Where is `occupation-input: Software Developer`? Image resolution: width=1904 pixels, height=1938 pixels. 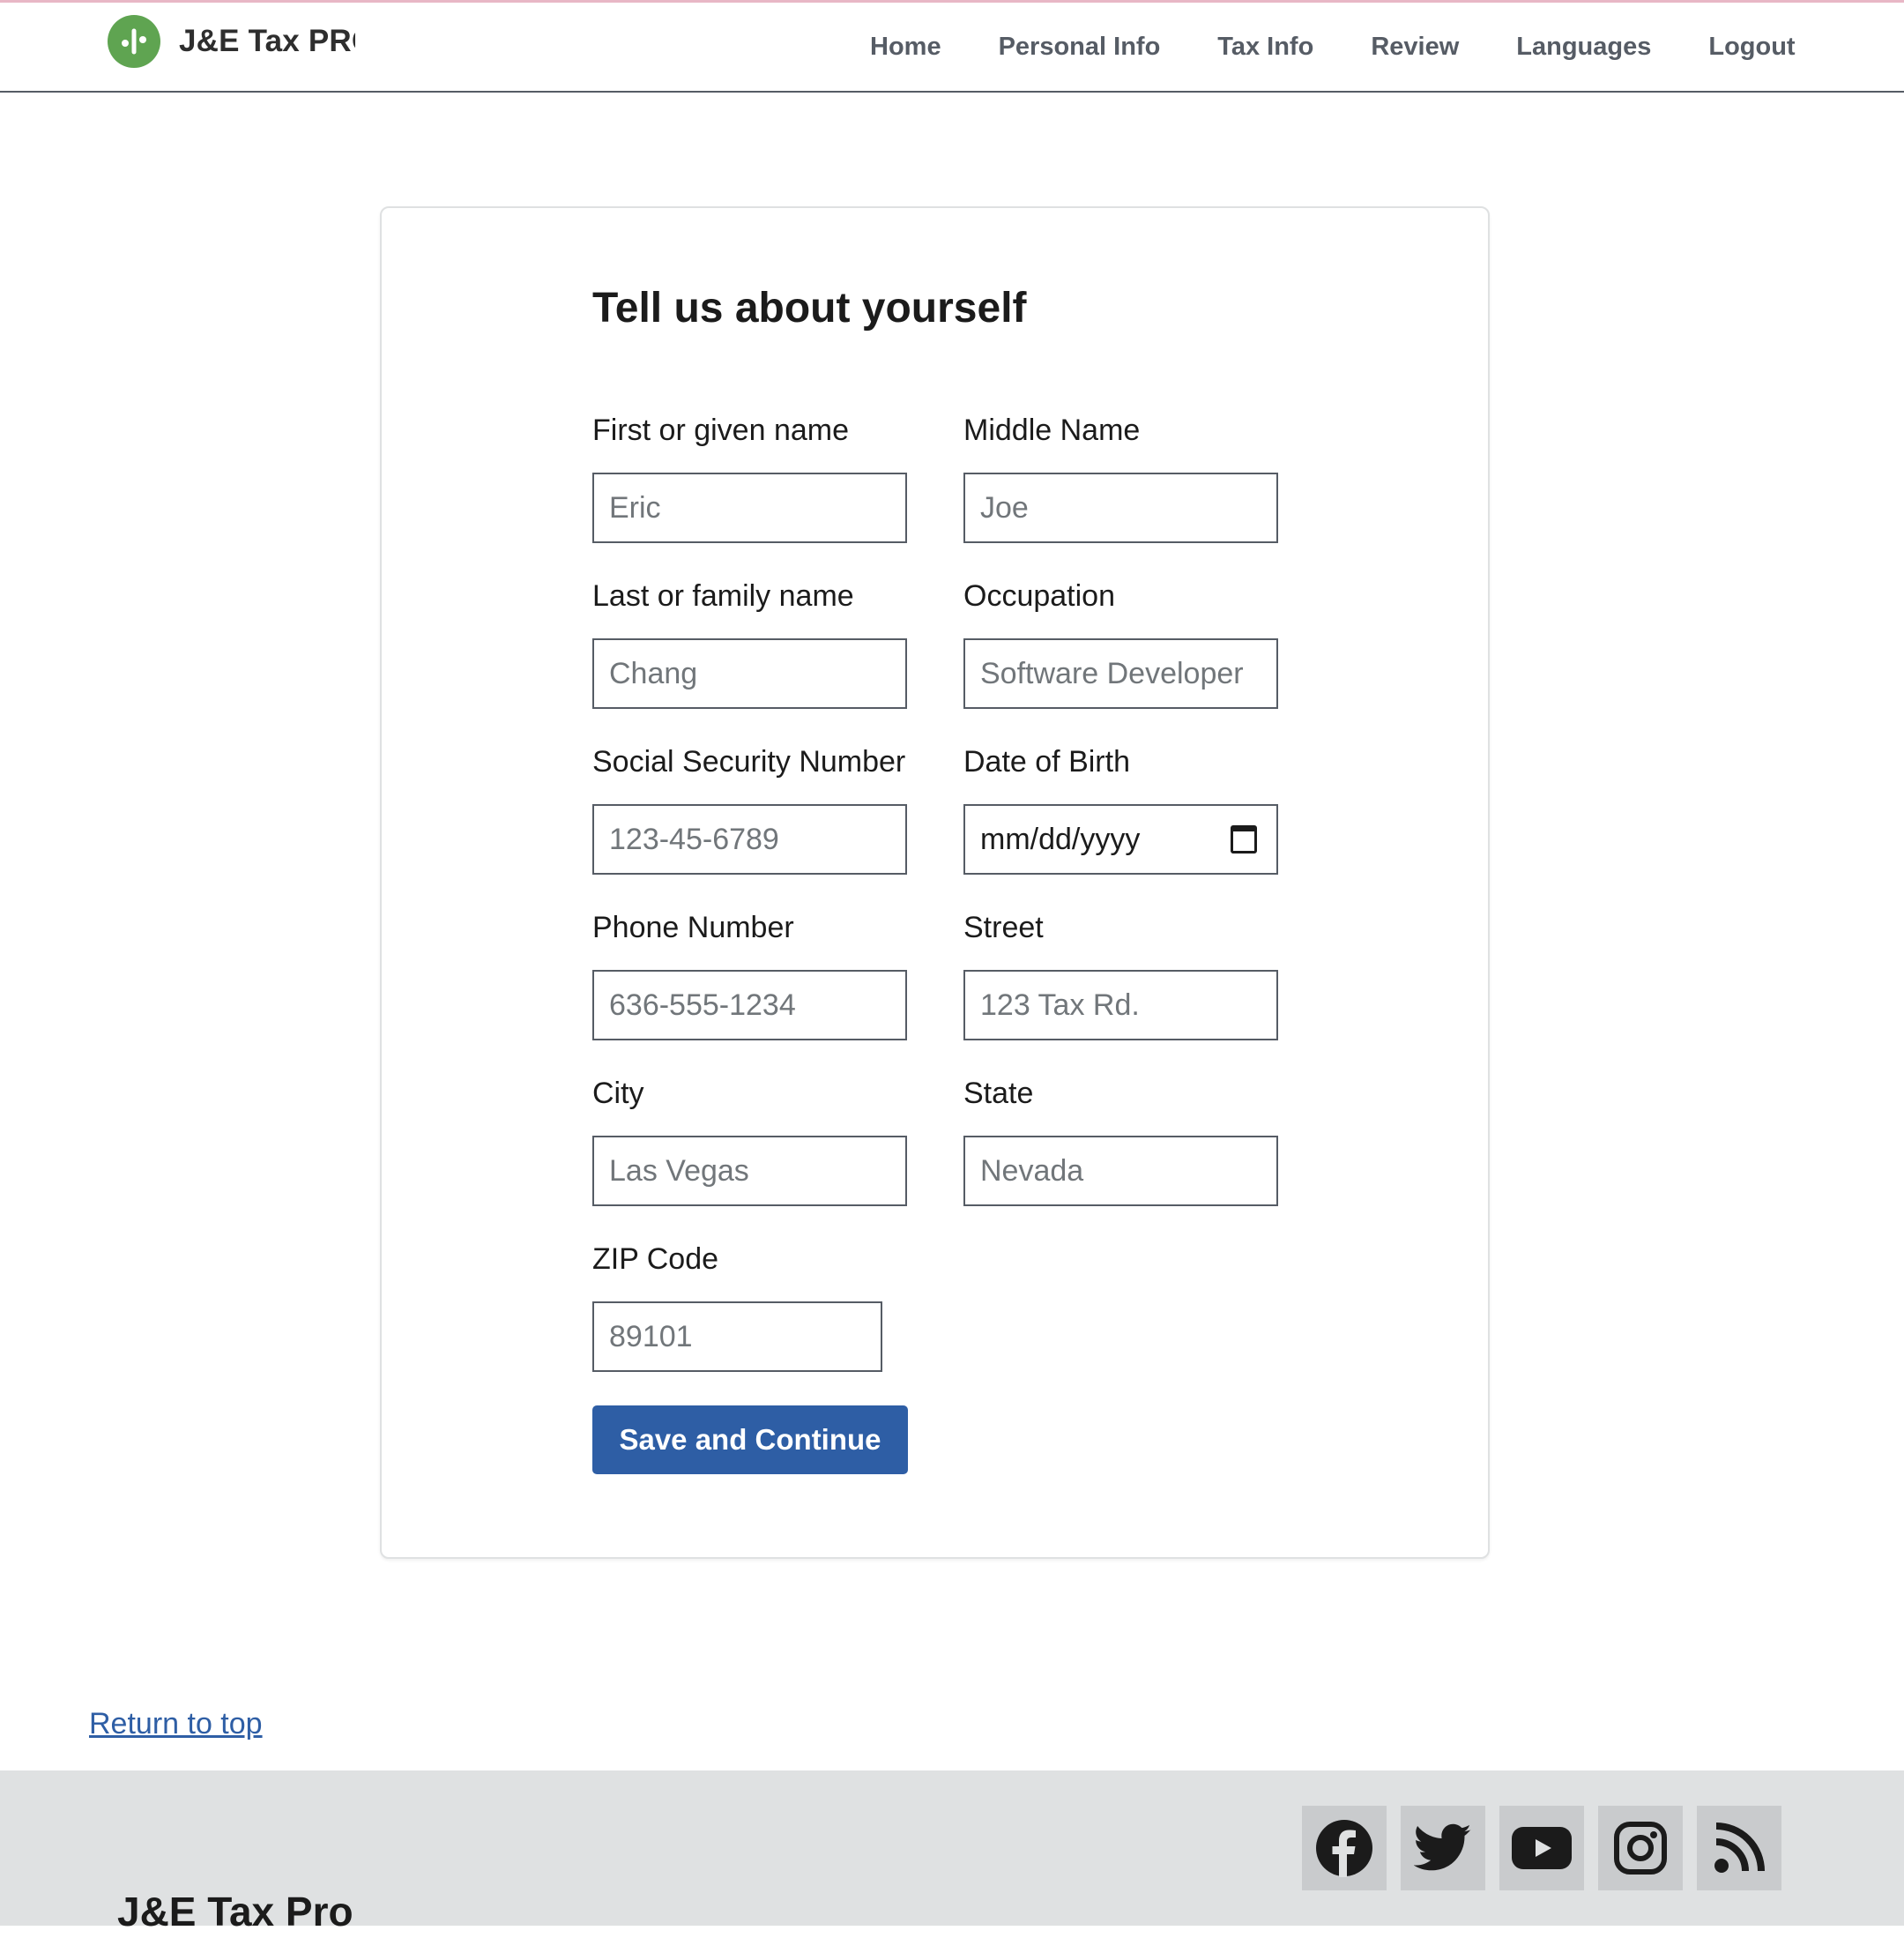 occupation-input: Software Developer is located at coordinates (1120, 673).